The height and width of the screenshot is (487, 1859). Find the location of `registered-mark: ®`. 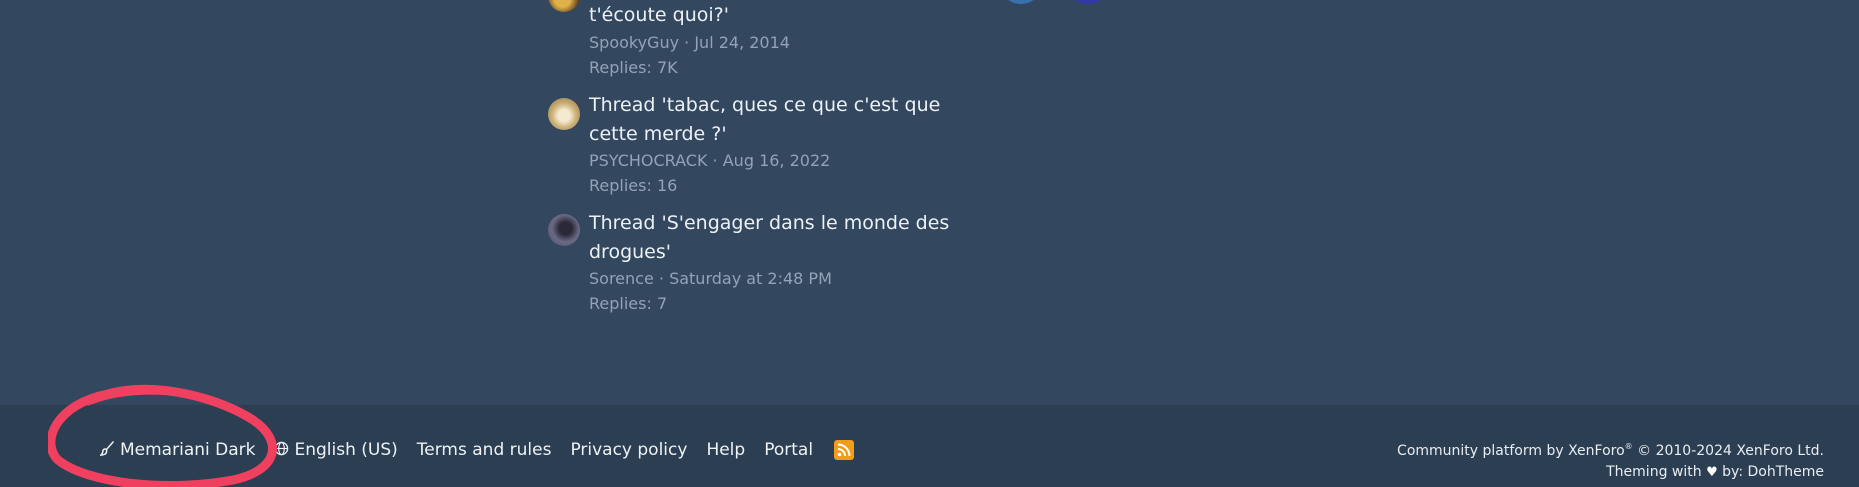

registered-mark: ® is located at coordinates (1628, 446).